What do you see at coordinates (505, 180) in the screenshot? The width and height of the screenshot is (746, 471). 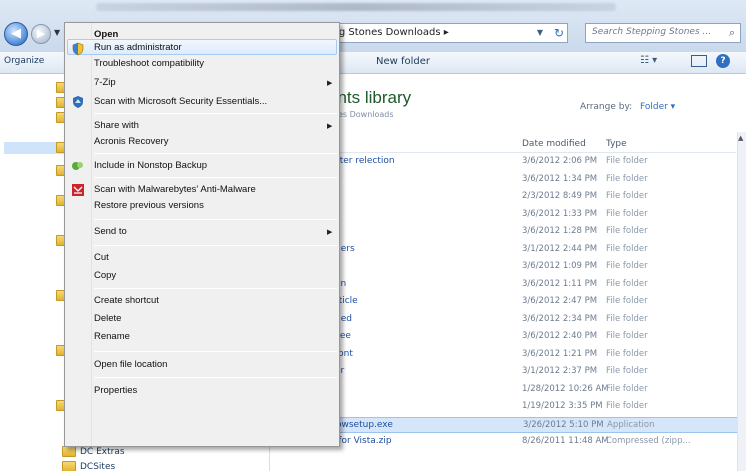 I see `file-row: 3/6/2012 1:34 PM File folder` at bounding box center [505, 180].